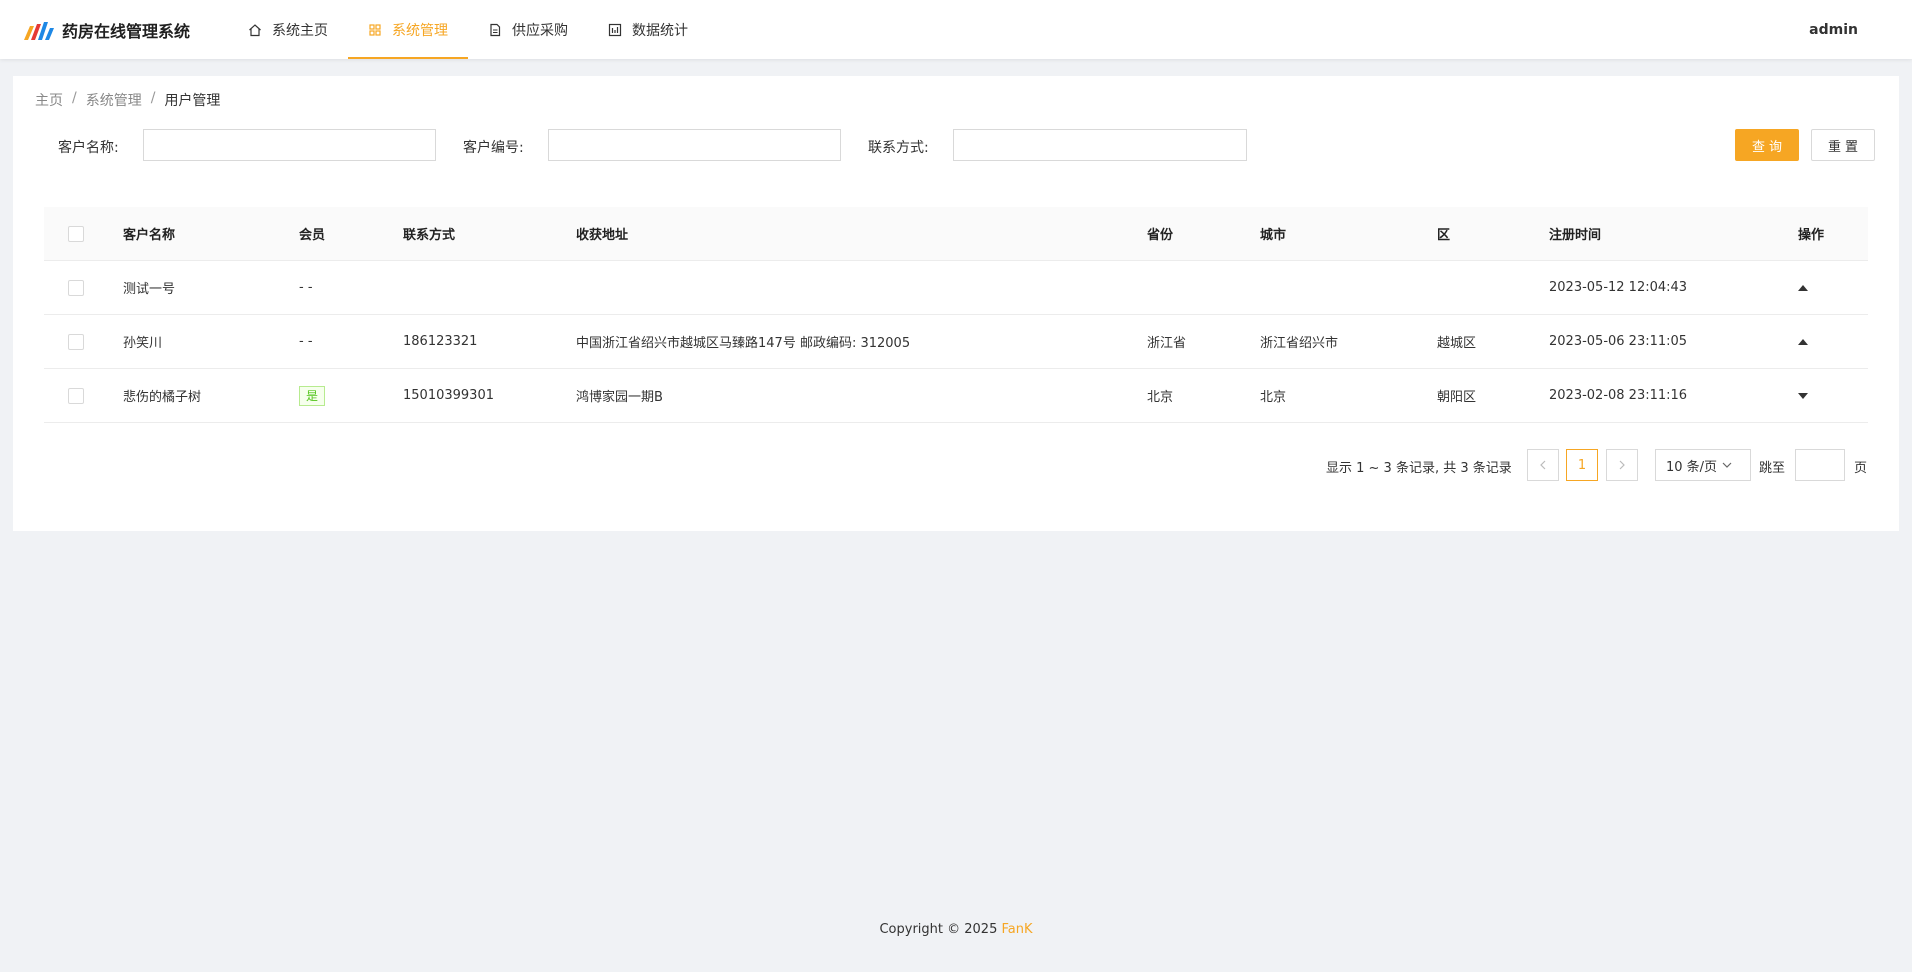 This screenshot has width=1912, height=972. Describe the element at coordinates (1457, 397) in the screenshot. I see `cell-district: 朝阳区` at that location.